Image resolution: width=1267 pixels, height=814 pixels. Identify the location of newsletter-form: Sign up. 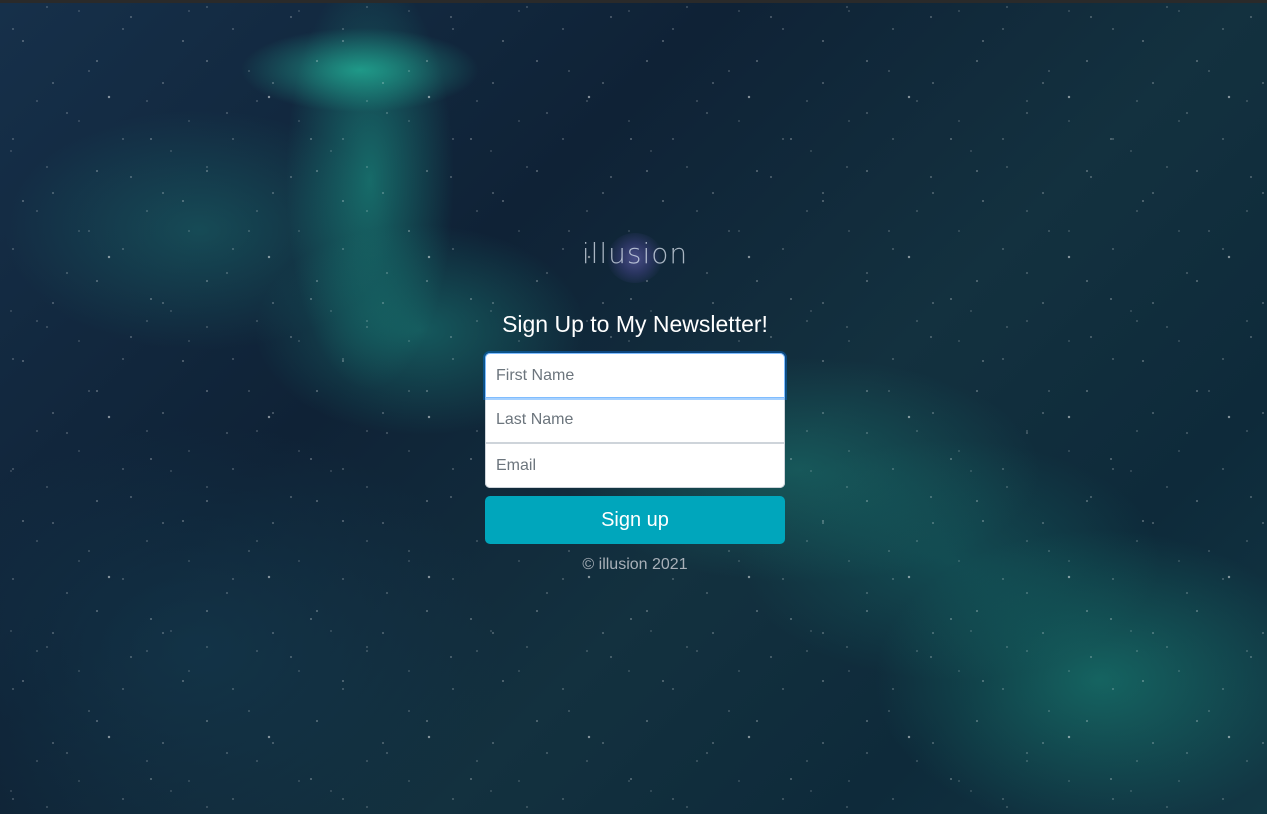
(635, 448).